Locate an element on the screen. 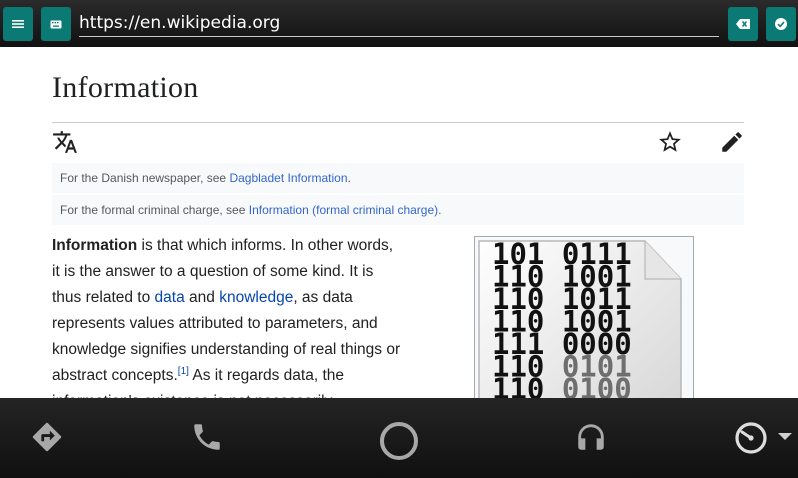 The height and width of the screenshot is (478, 798). keyboard-icon is located at coordinates (56, 24).